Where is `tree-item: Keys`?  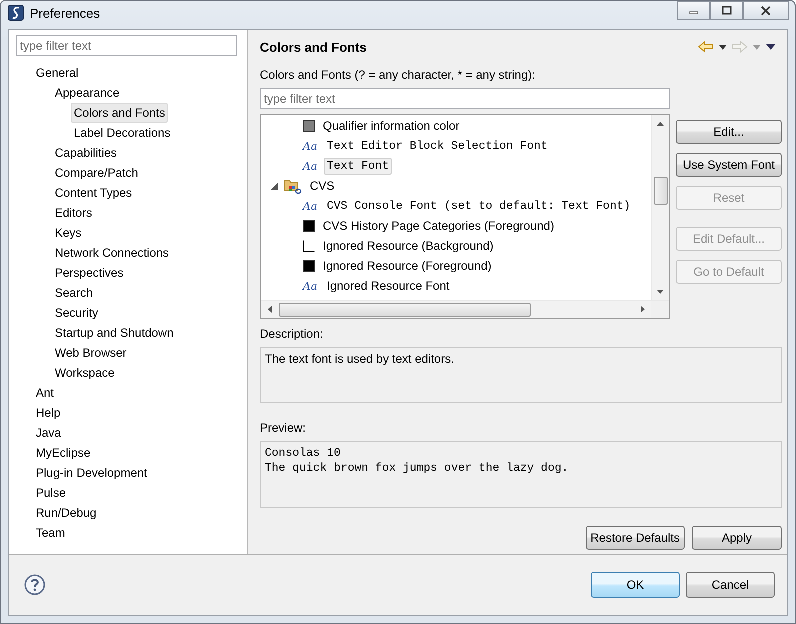 tree-item: Keys is located at coordinates (68, 233).